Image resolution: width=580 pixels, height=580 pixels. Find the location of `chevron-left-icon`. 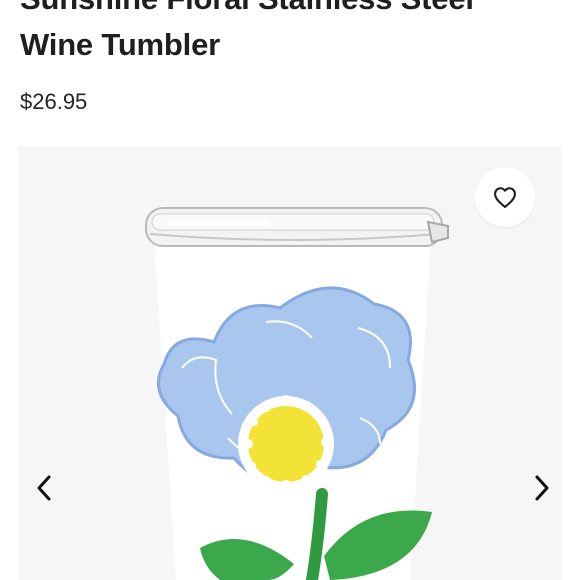

chevron-left-icon is located at coordinates (44, 488).